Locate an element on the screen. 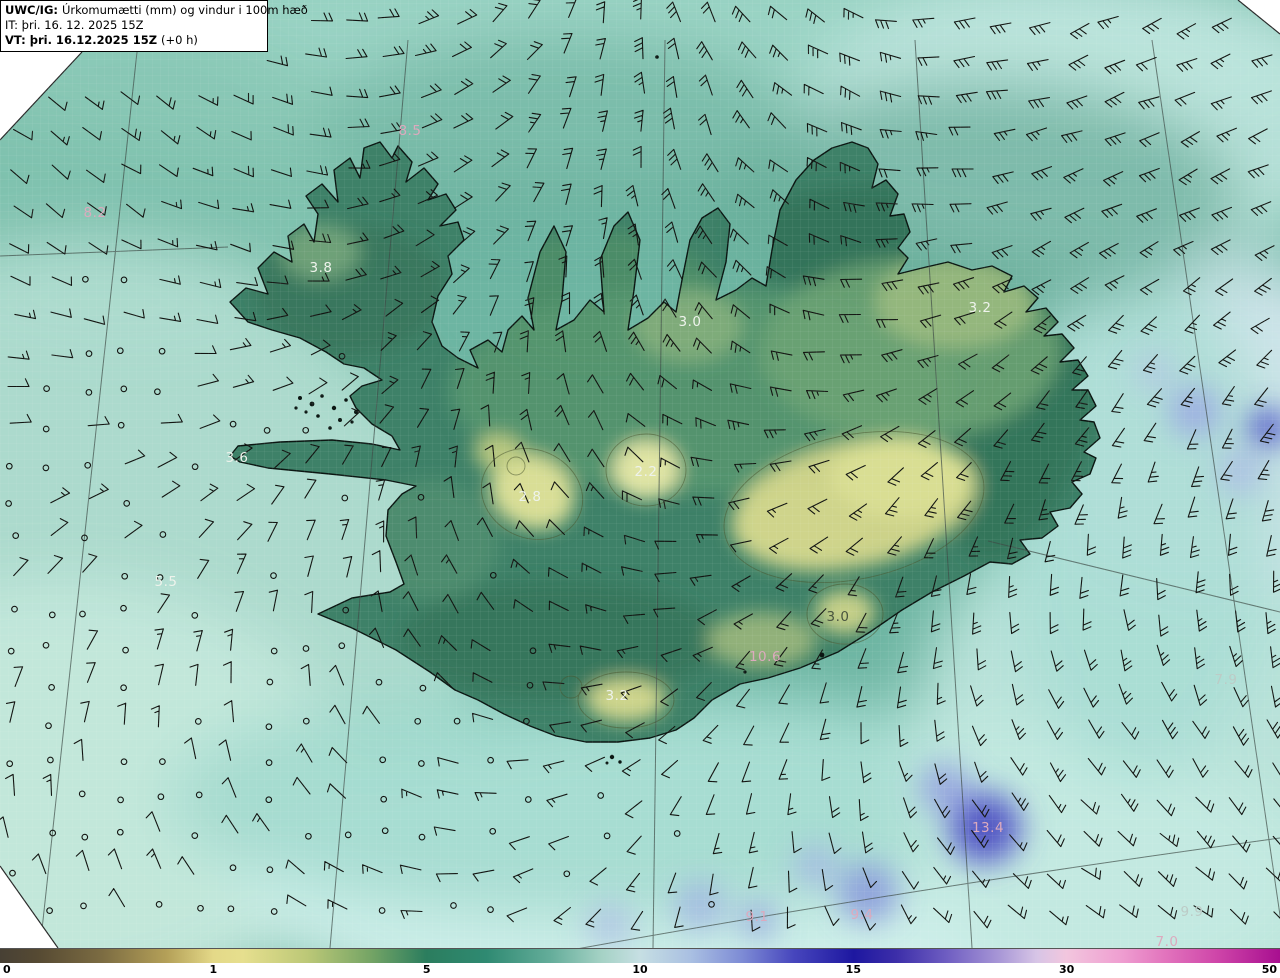 This screenshot has width=1280, height=978. init-time: IT: þri. 16. 12. 2025 15Z is located at coordinates (74, 25).